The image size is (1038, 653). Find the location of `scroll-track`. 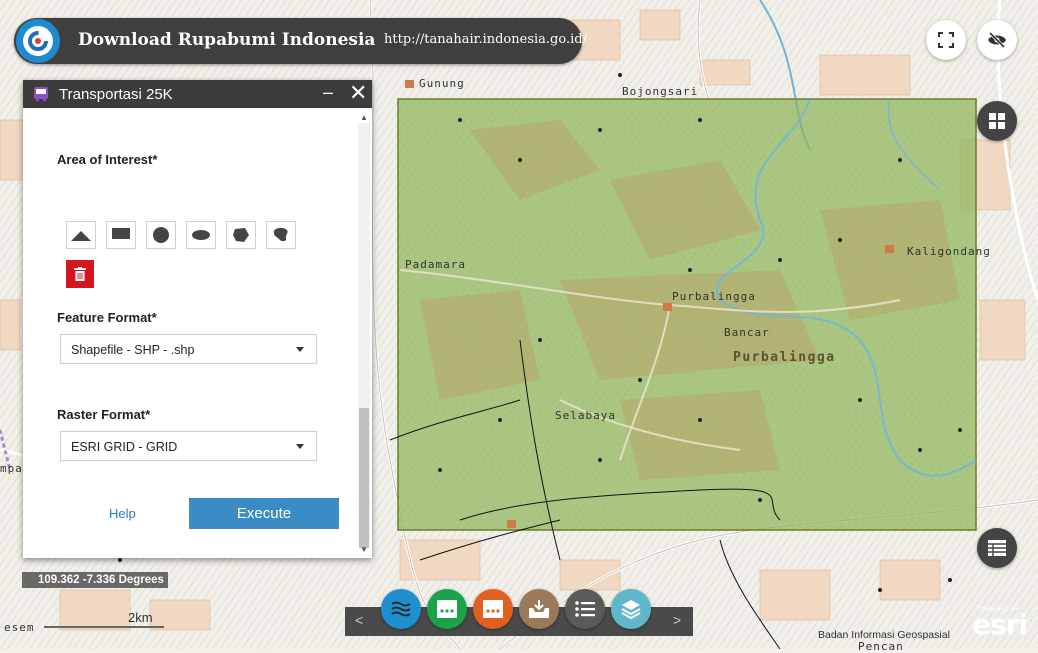

scroll-track is located at coordinates (364, 335).